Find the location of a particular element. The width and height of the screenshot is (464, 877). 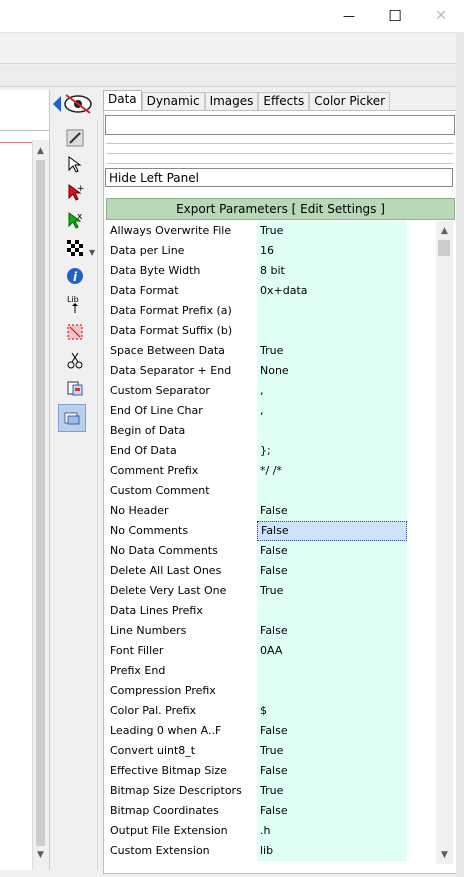

tool-cut is located at coordinates (75, 360).